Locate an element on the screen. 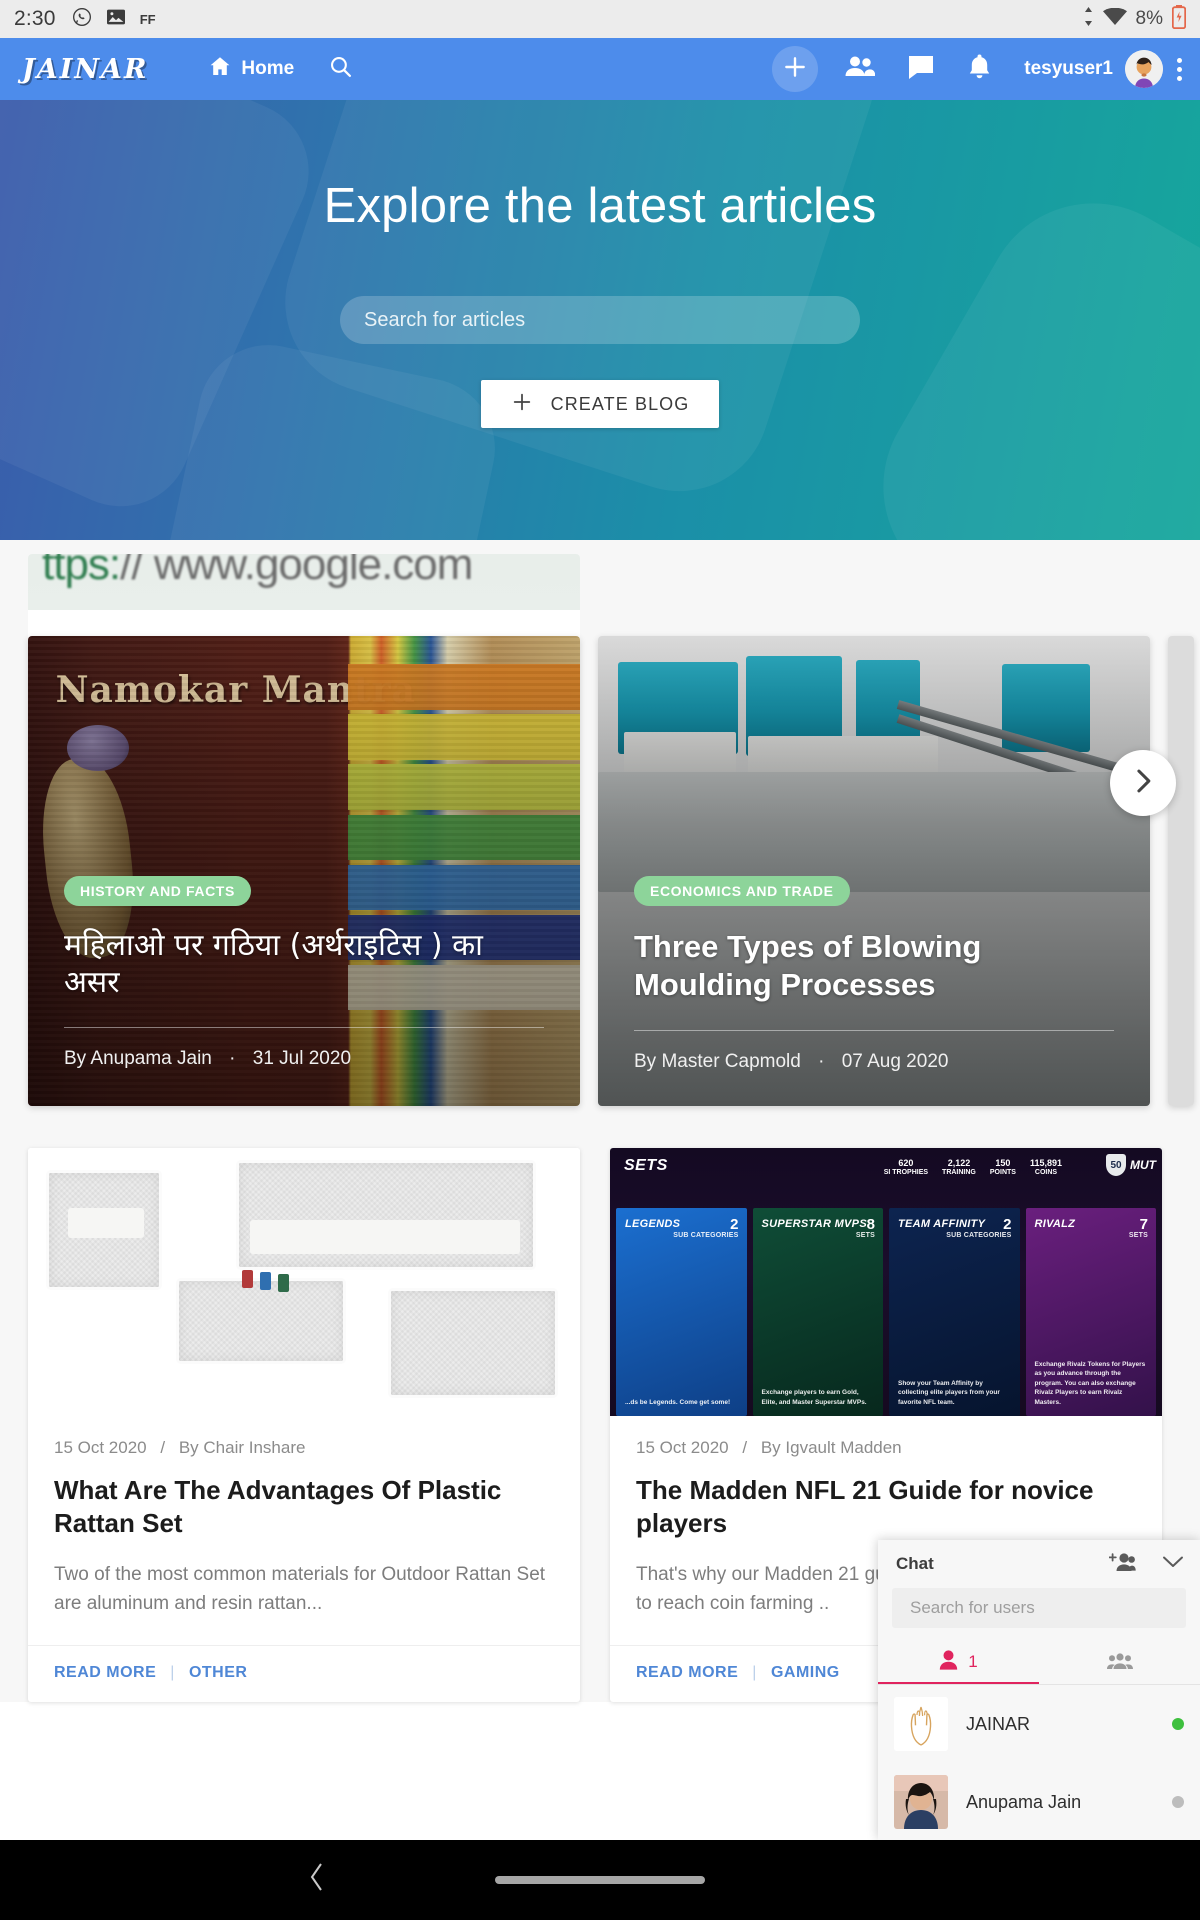  featured-card-title: महिलाओ पर गठिया (अर्थराइटिस ) का असर is located at coordinates (304, 964).